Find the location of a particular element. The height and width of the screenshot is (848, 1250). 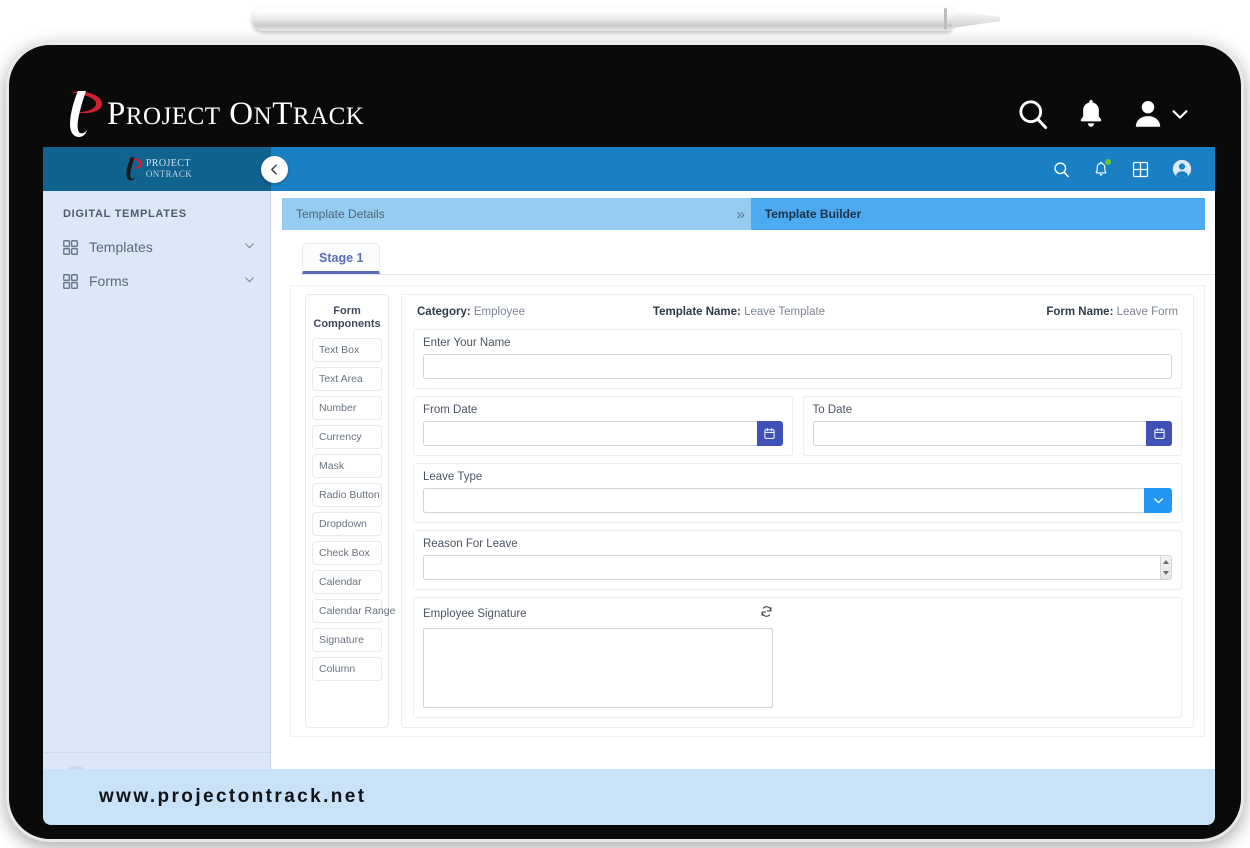

palette-item-signature: Signature is located at coordinates (347, 640).